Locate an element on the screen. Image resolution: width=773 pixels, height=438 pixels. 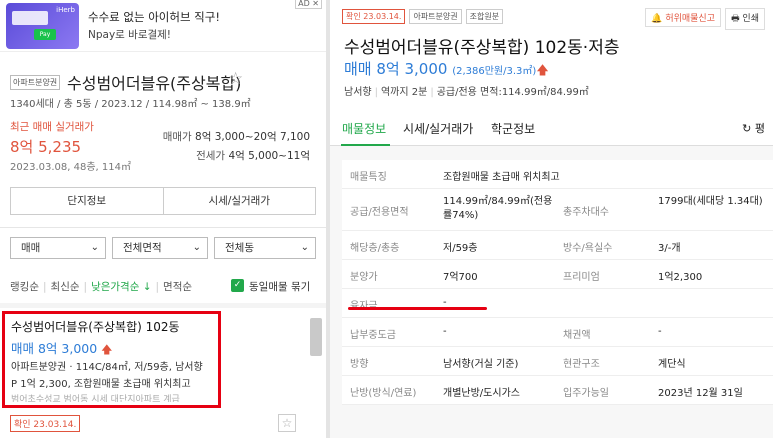
sale-price-label: 매매가 is located at coordinates (177, 137).